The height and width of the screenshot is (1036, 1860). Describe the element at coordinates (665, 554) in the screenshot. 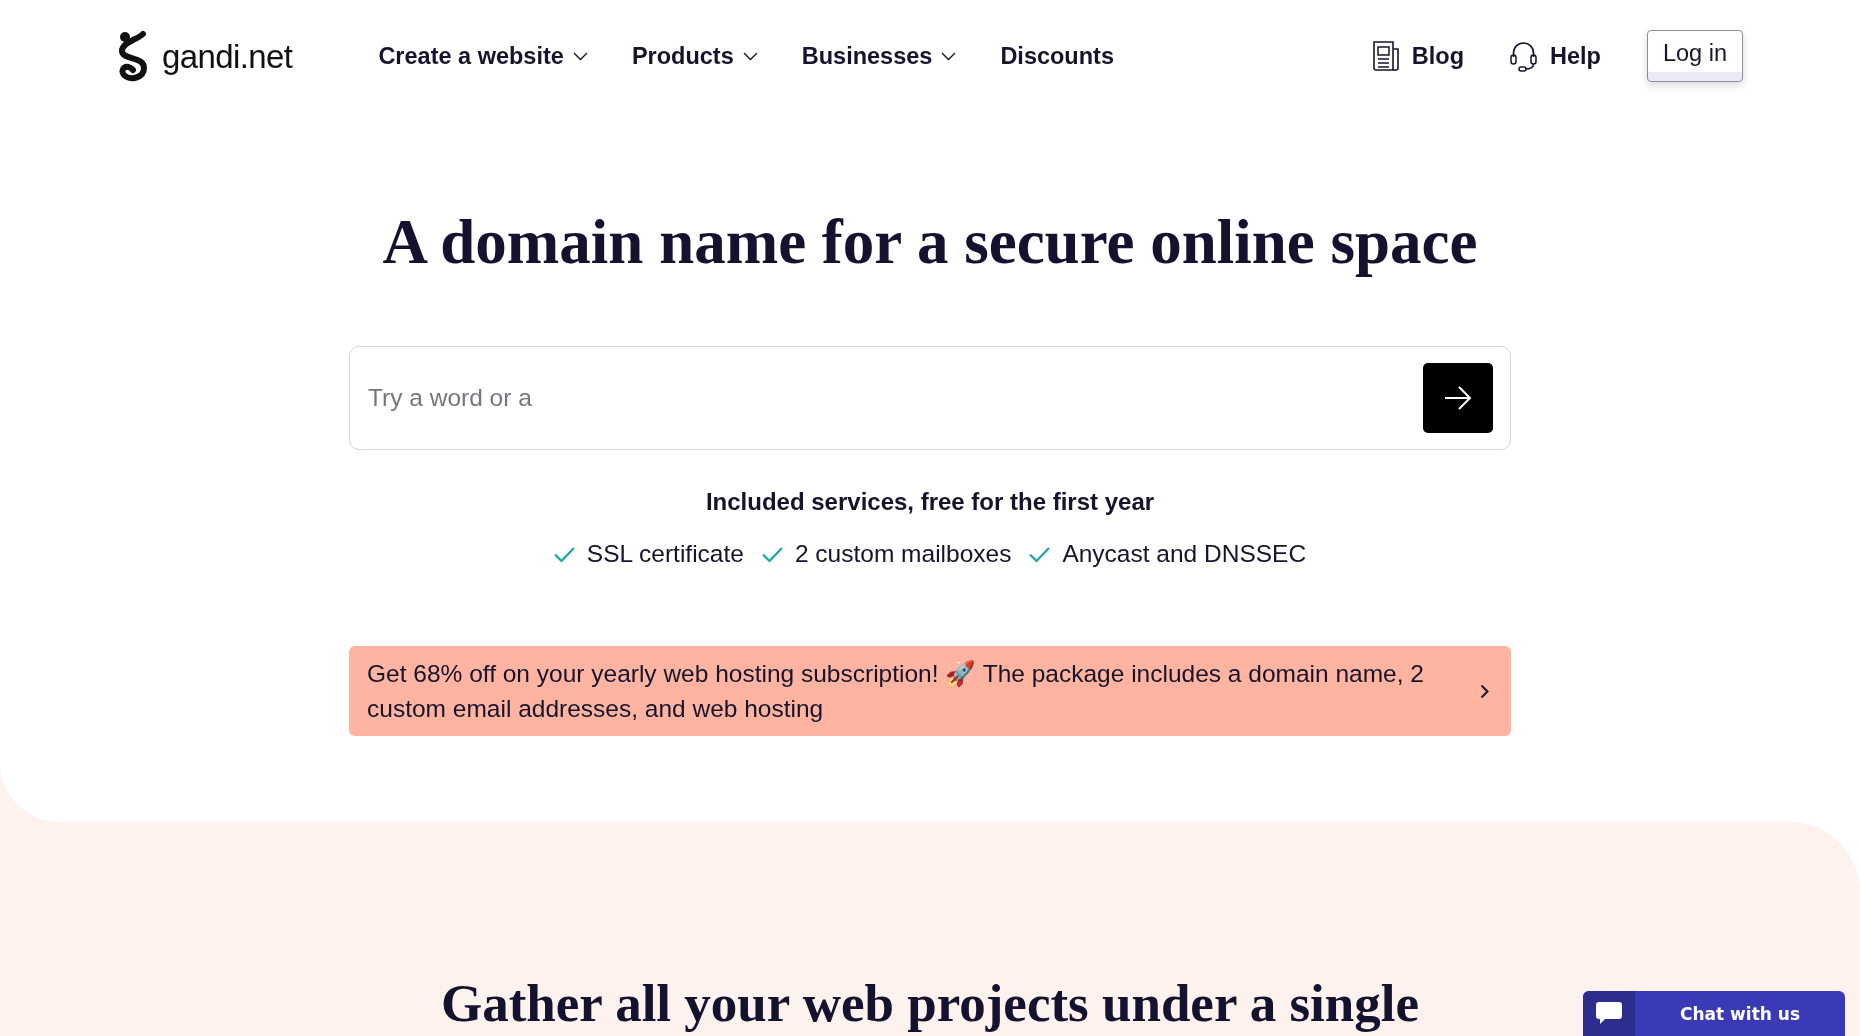

I see `service-label: SSL certificate` at that location.